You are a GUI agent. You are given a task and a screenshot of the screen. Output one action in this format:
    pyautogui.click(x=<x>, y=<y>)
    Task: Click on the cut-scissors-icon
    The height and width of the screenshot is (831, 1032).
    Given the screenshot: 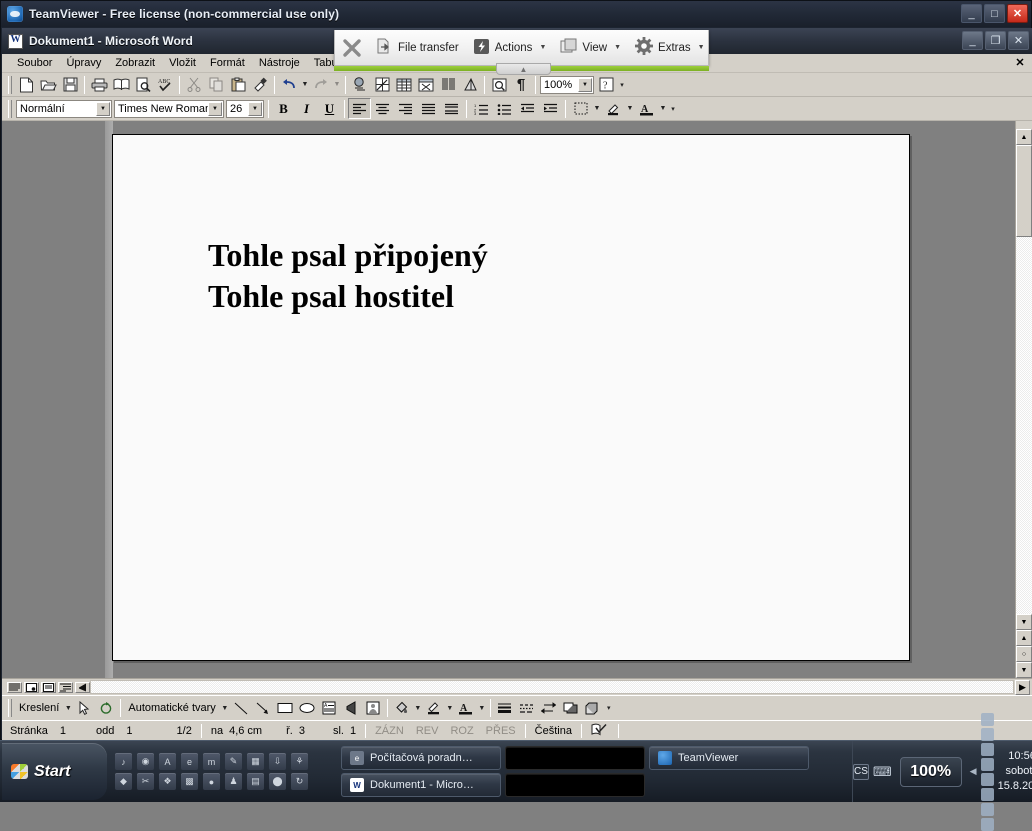 What is the action you would take?
    pyautogui.click(x=194, y=84)
    